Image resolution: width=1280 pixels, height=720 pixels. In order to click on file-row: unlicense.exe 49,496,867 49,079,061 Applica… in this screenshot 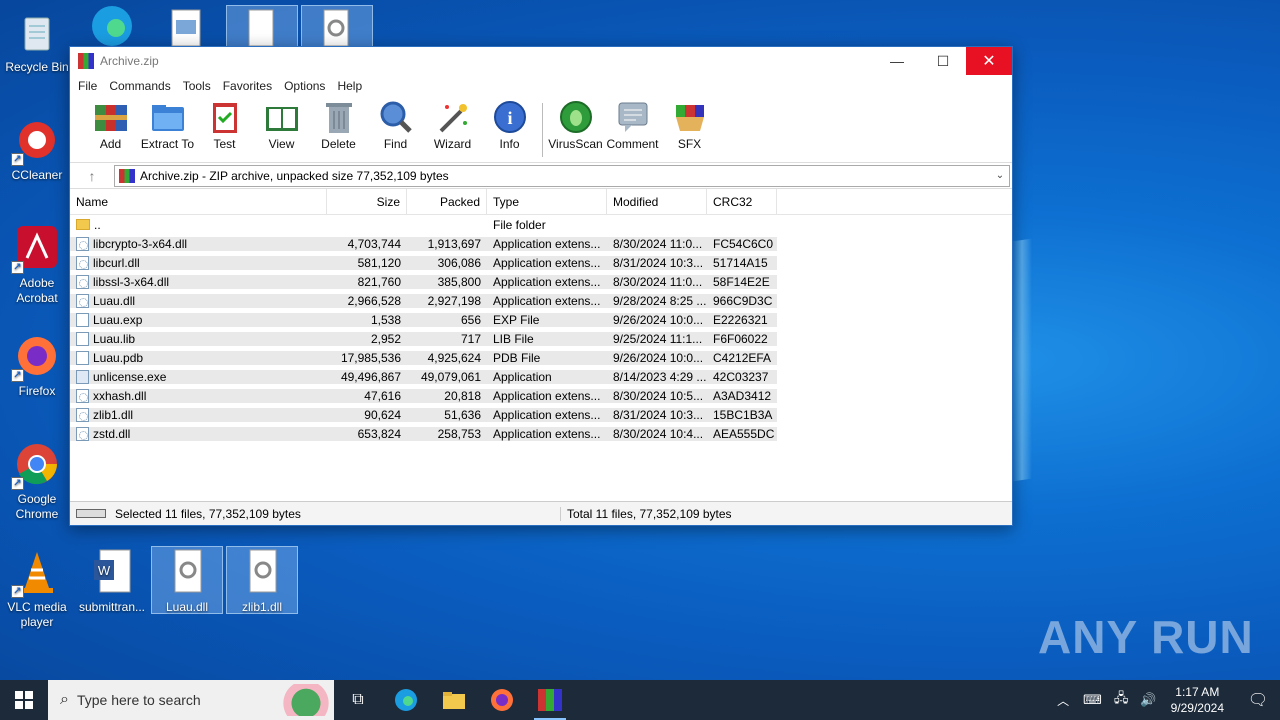, I will do `click(541, 376)`.